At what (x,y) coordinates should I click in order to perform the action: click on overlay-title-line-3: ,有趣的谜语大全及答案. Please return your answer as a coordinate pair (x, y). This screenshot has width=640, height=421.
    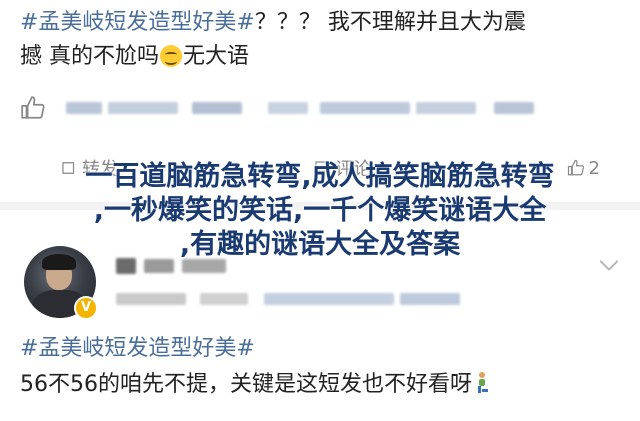
    Looking at the image, I should click on (320, 244).